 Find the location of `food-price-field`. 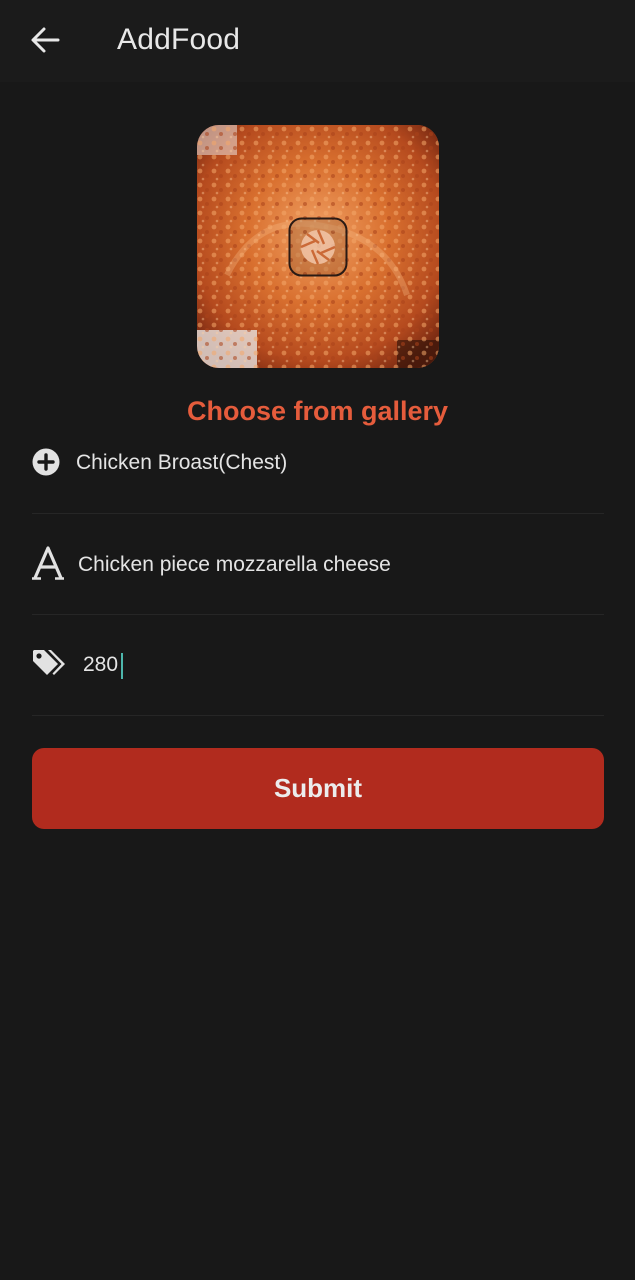

food-price-field is located at coordinates (318, 665).